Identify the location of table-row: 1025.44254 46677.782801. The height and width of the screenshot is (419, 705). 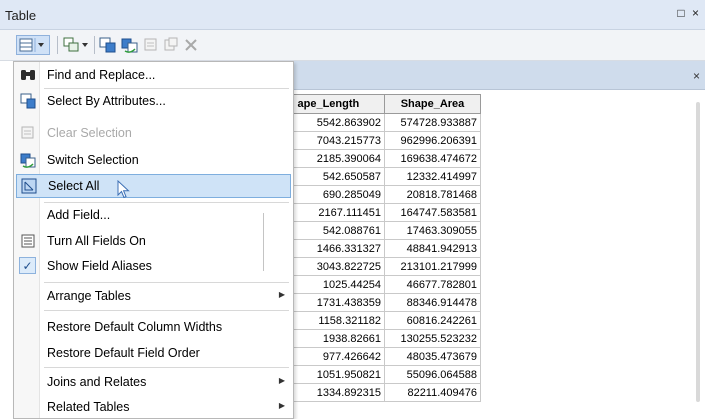
(387, 284).